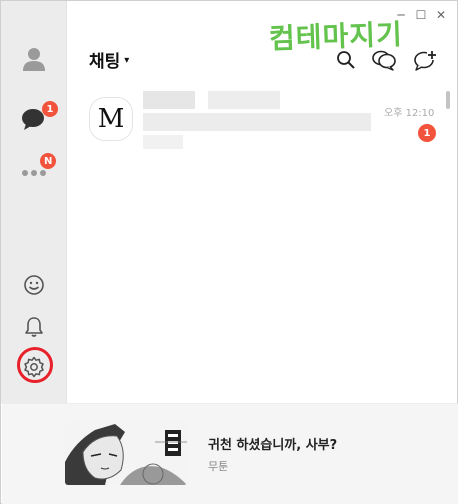 The width and height of the screenshot is (458, 504). I want to click on more-badge: N, so click(48, 161).